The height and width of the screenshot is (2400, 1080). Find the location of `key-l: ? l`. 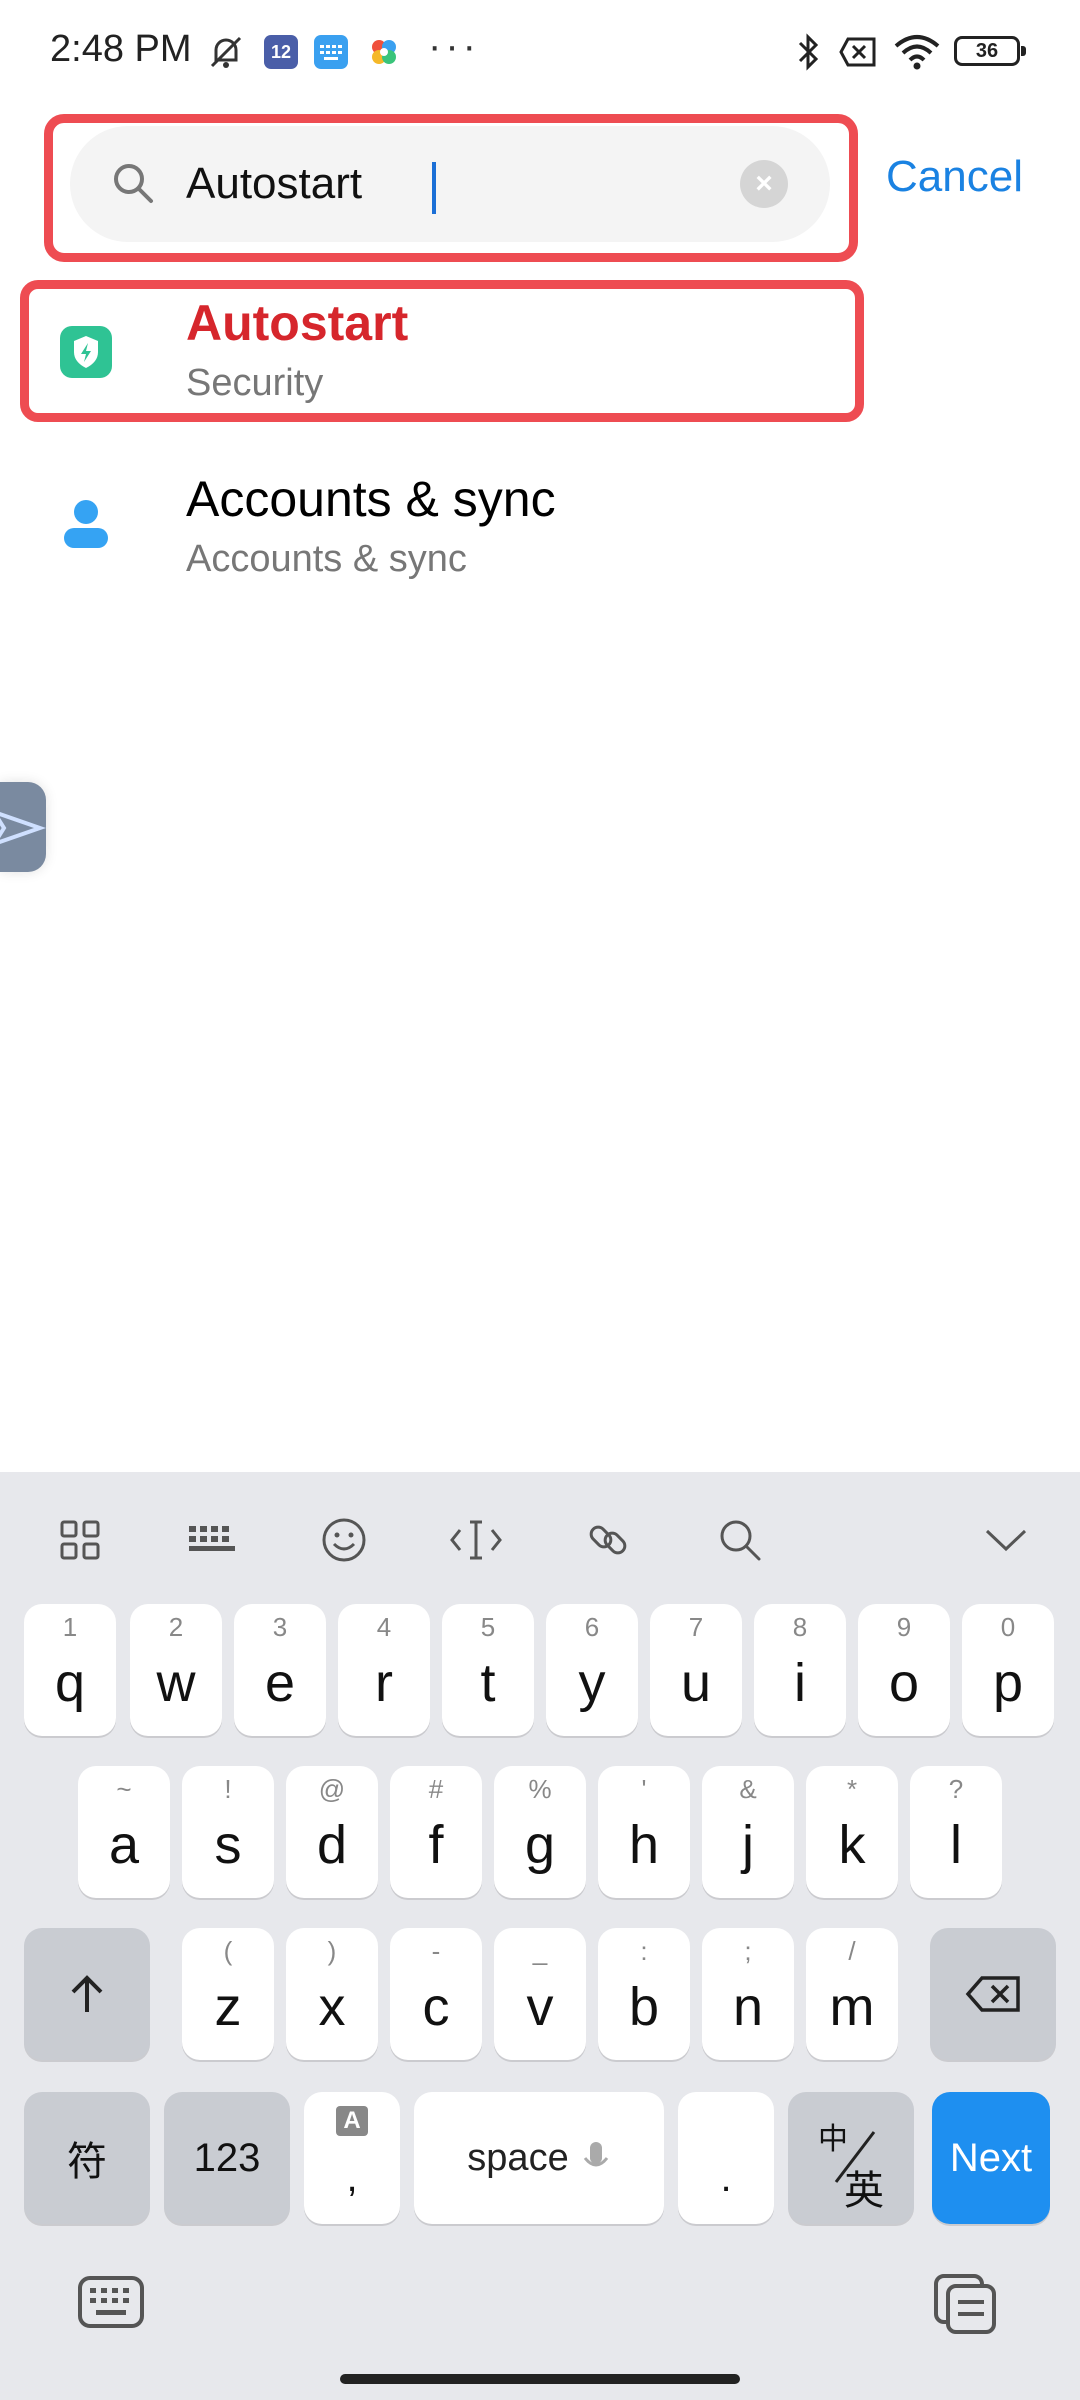

key-l: ? l is located at coordinates (956, 1832).